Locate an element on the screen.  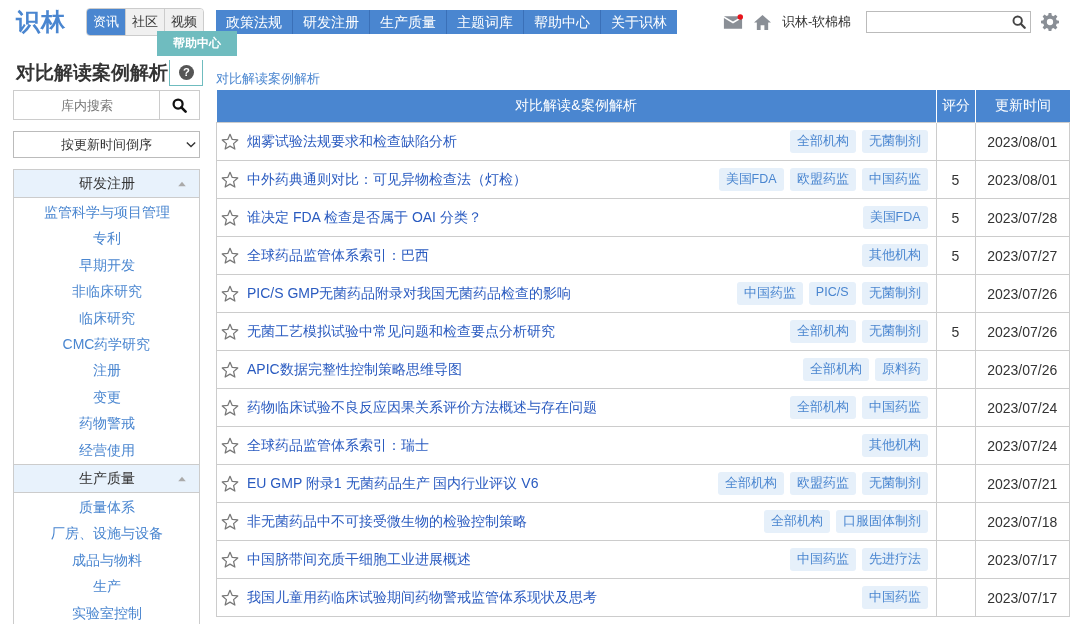
article-link: 中外药典通则对比：可见异物检查法（灯检） is located at coordinates (387, 179).